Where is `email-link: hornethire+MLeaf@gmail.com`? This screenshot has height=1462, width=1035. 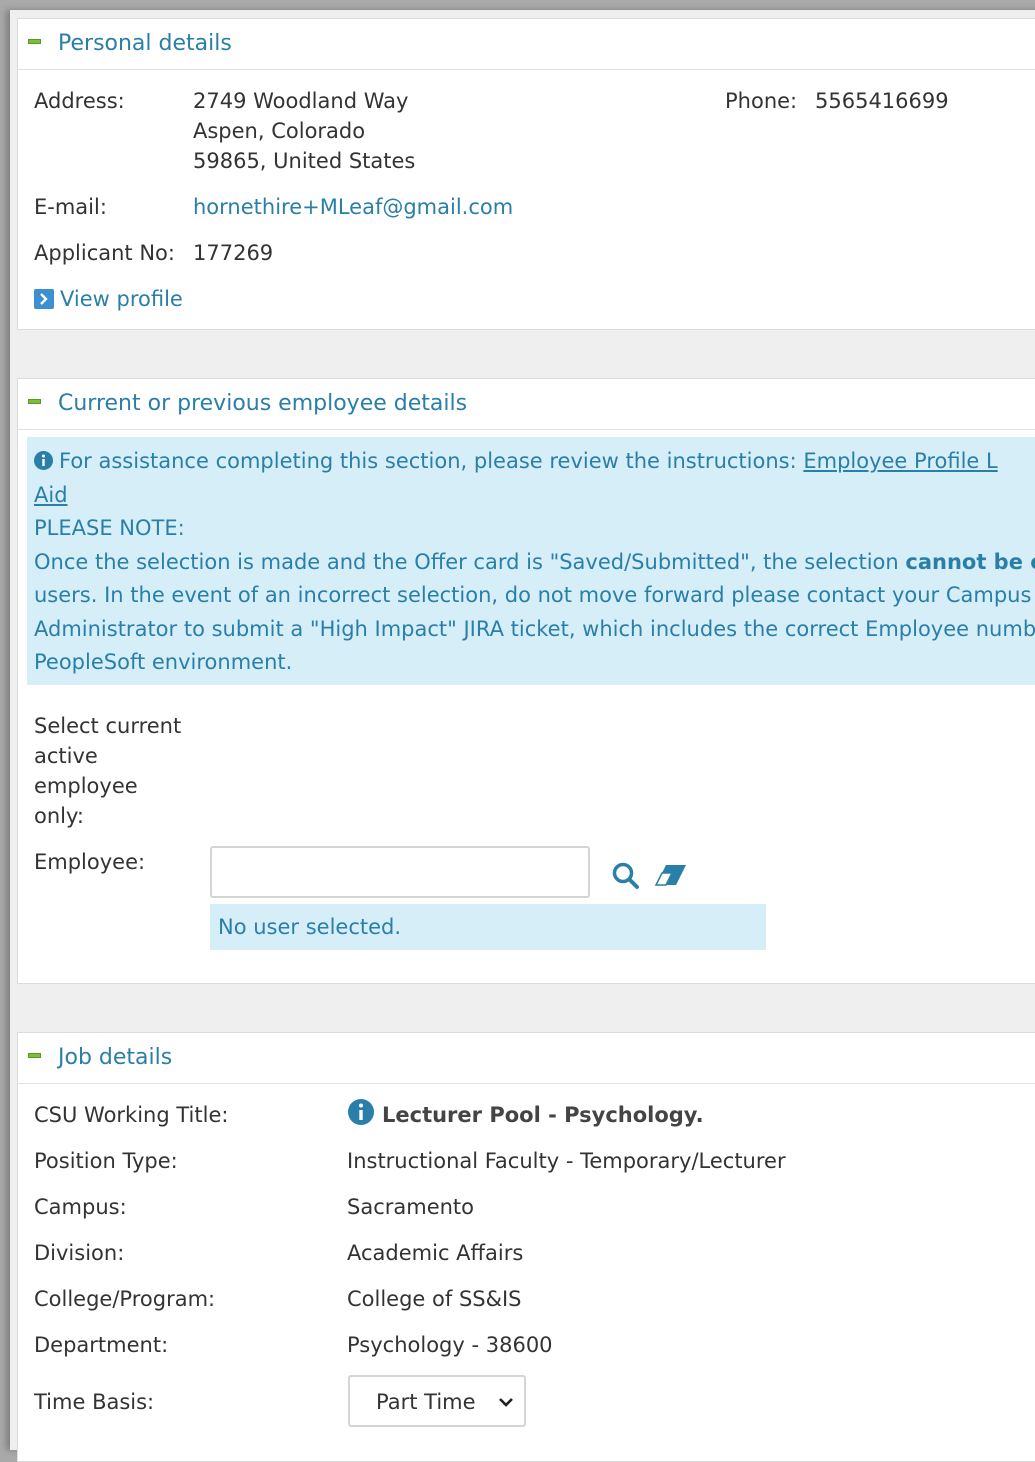
email-link: hornethire+MLeaf@gmail.com is located at coordinates (353, 207).